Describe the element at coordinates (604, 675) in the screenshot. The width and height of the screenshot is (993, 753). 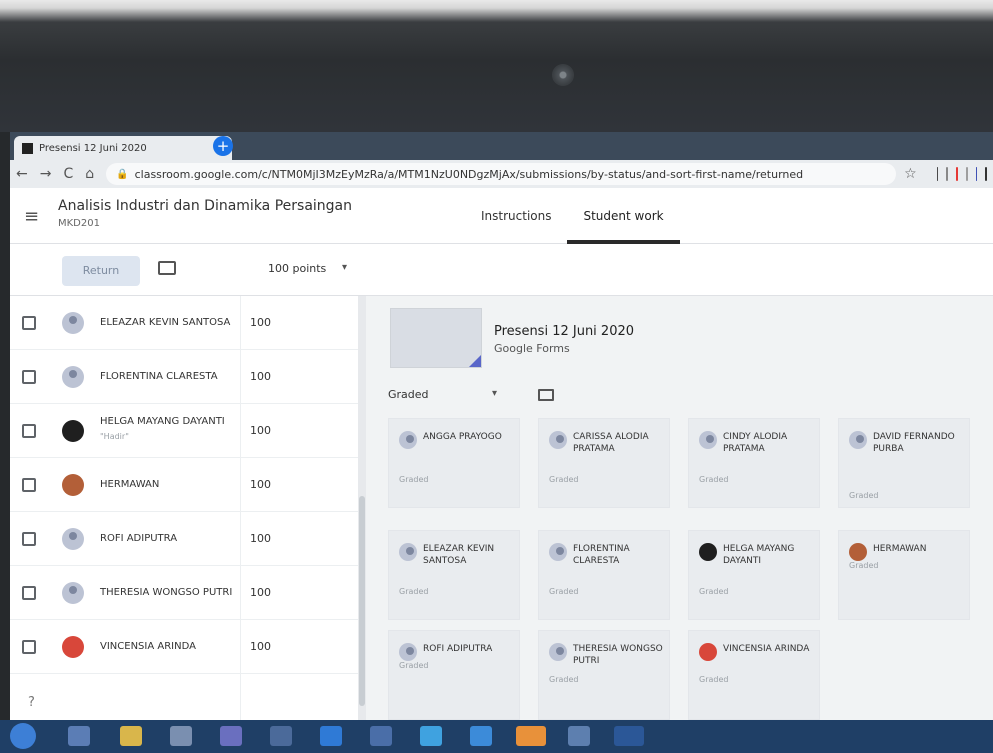
I see `submission-tile: THERESIA WONGSO PUTRI Graded` at that location.